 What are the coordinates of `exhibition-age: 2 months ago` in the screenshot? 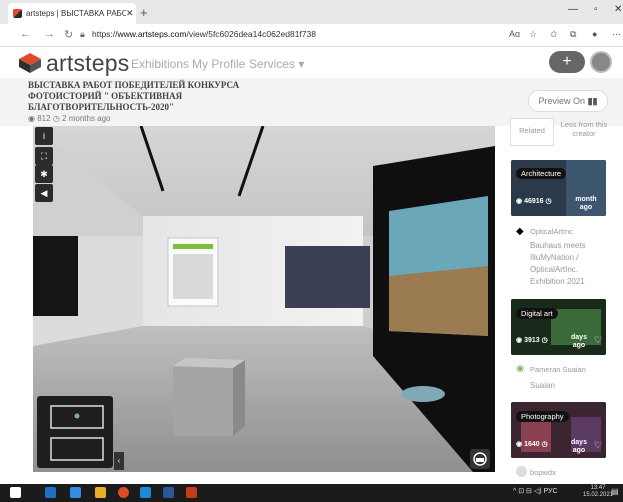 It's located at (86, 118).